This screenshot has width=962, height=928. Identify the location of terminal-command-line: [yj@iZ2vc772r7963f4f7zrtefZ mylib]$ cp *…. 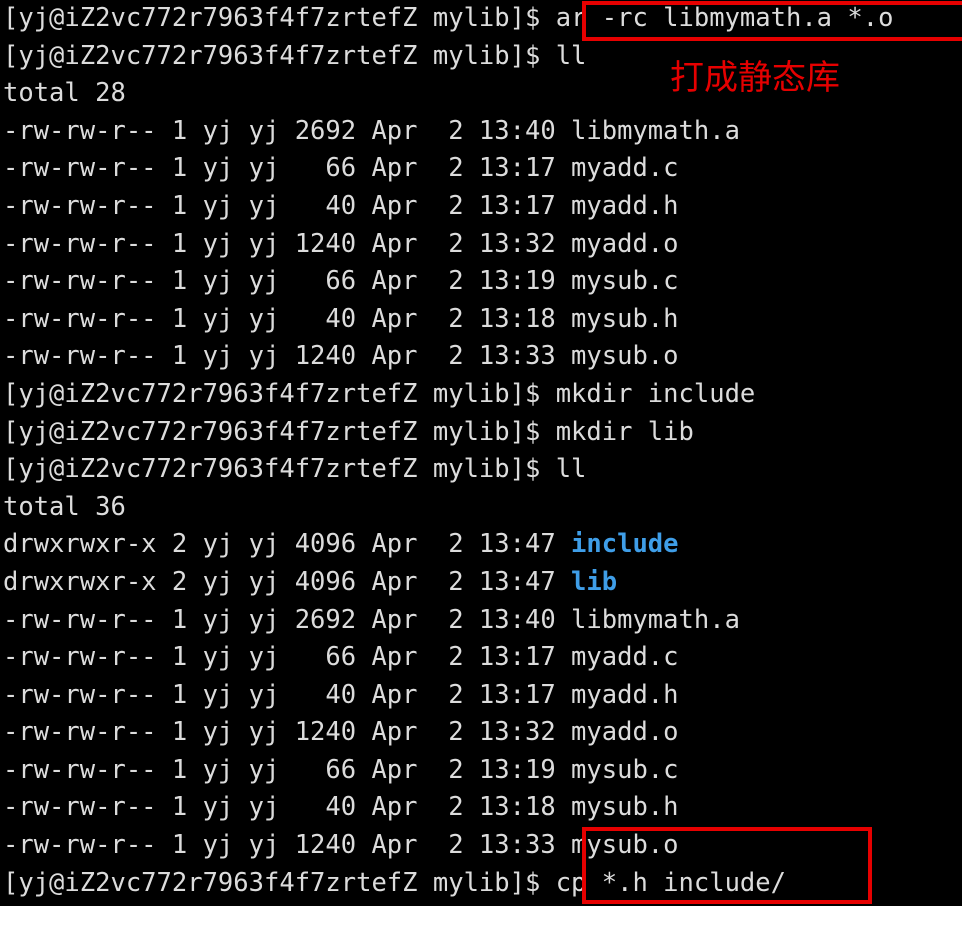
(482, 884).